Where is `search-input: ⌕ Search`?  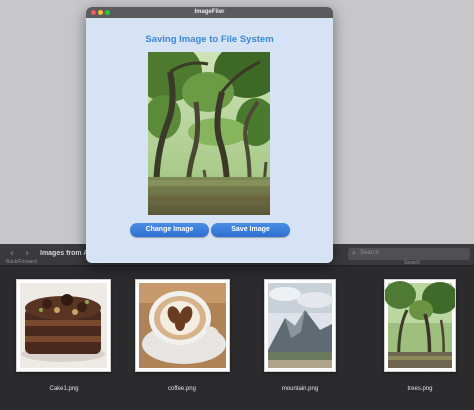 search-input: ⌕ Search is located at coordinates (409, 254).